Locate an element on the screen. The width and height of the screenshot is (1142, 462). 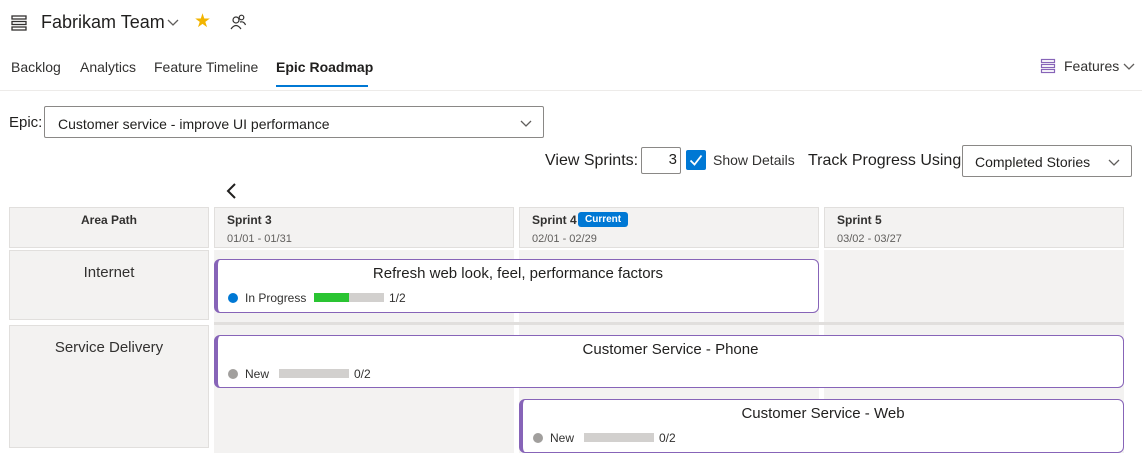
area-path-label: Internet is located at coordinates (109, 272).